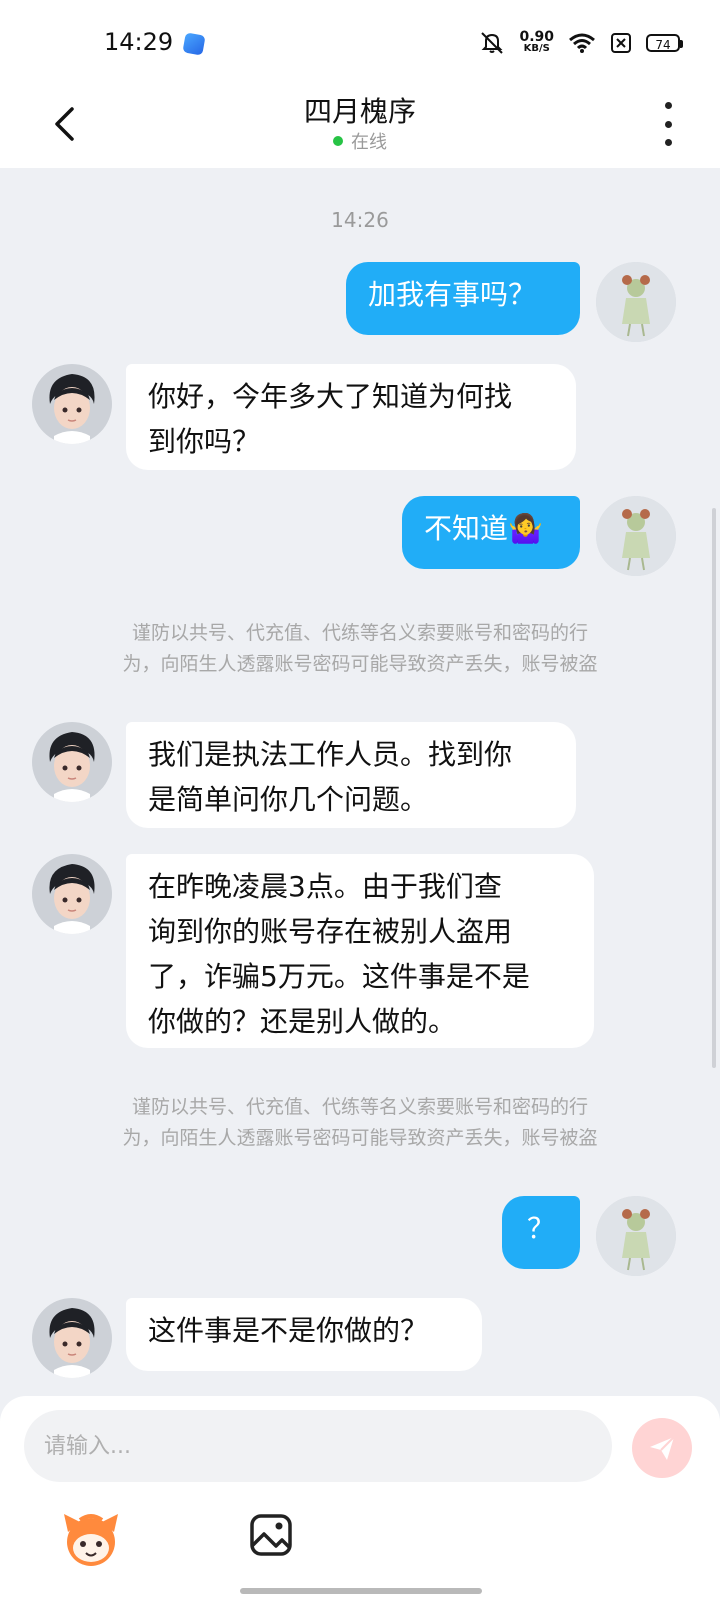 The image size is (720, 1600). I want to click on online-status-label: 在线, so click(369, 142).